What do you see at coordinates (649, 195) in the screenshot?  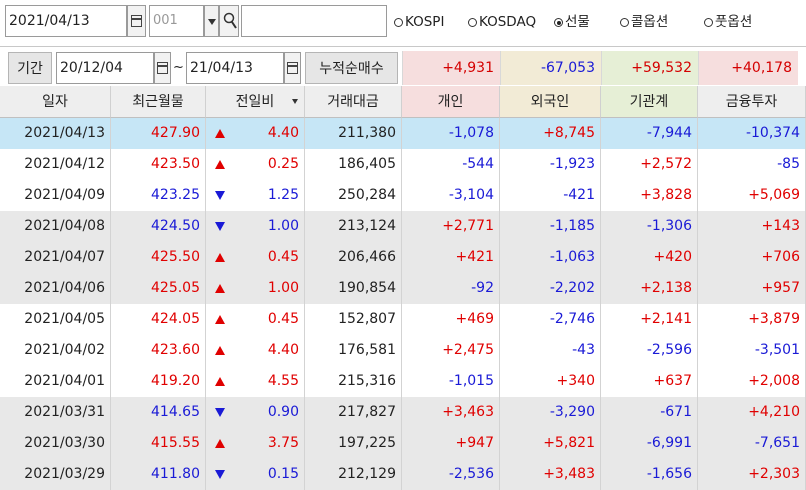 I see `cell-institution: +3,828` at bounding box center [649, 195].